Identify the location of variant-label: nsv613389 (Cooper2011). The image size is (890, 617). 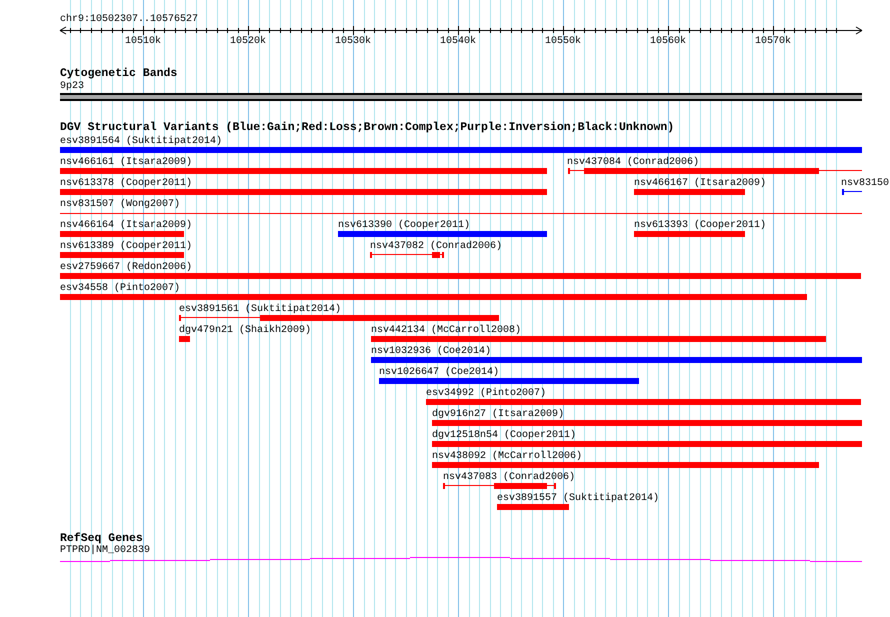
(126, 246).